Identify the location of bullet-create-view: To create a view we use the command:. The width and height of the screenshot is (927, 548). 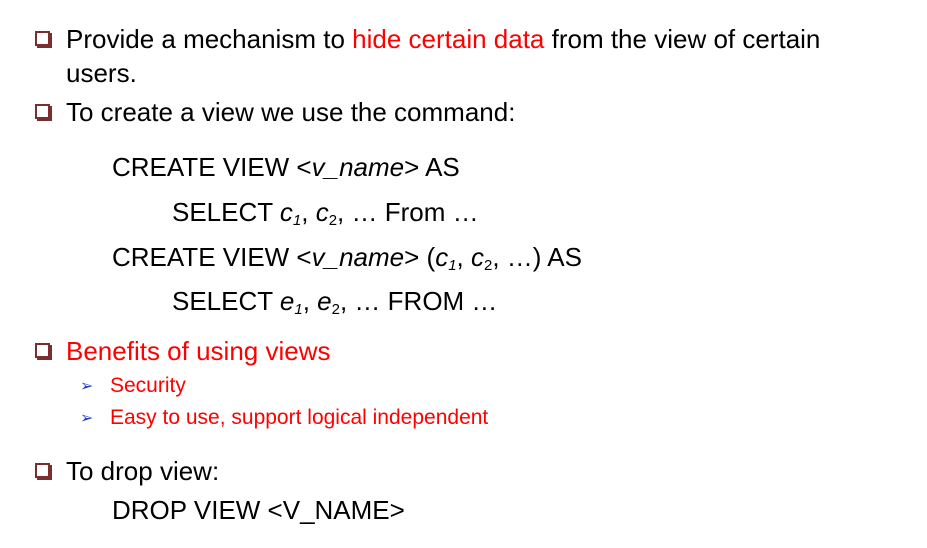
(291, 112).